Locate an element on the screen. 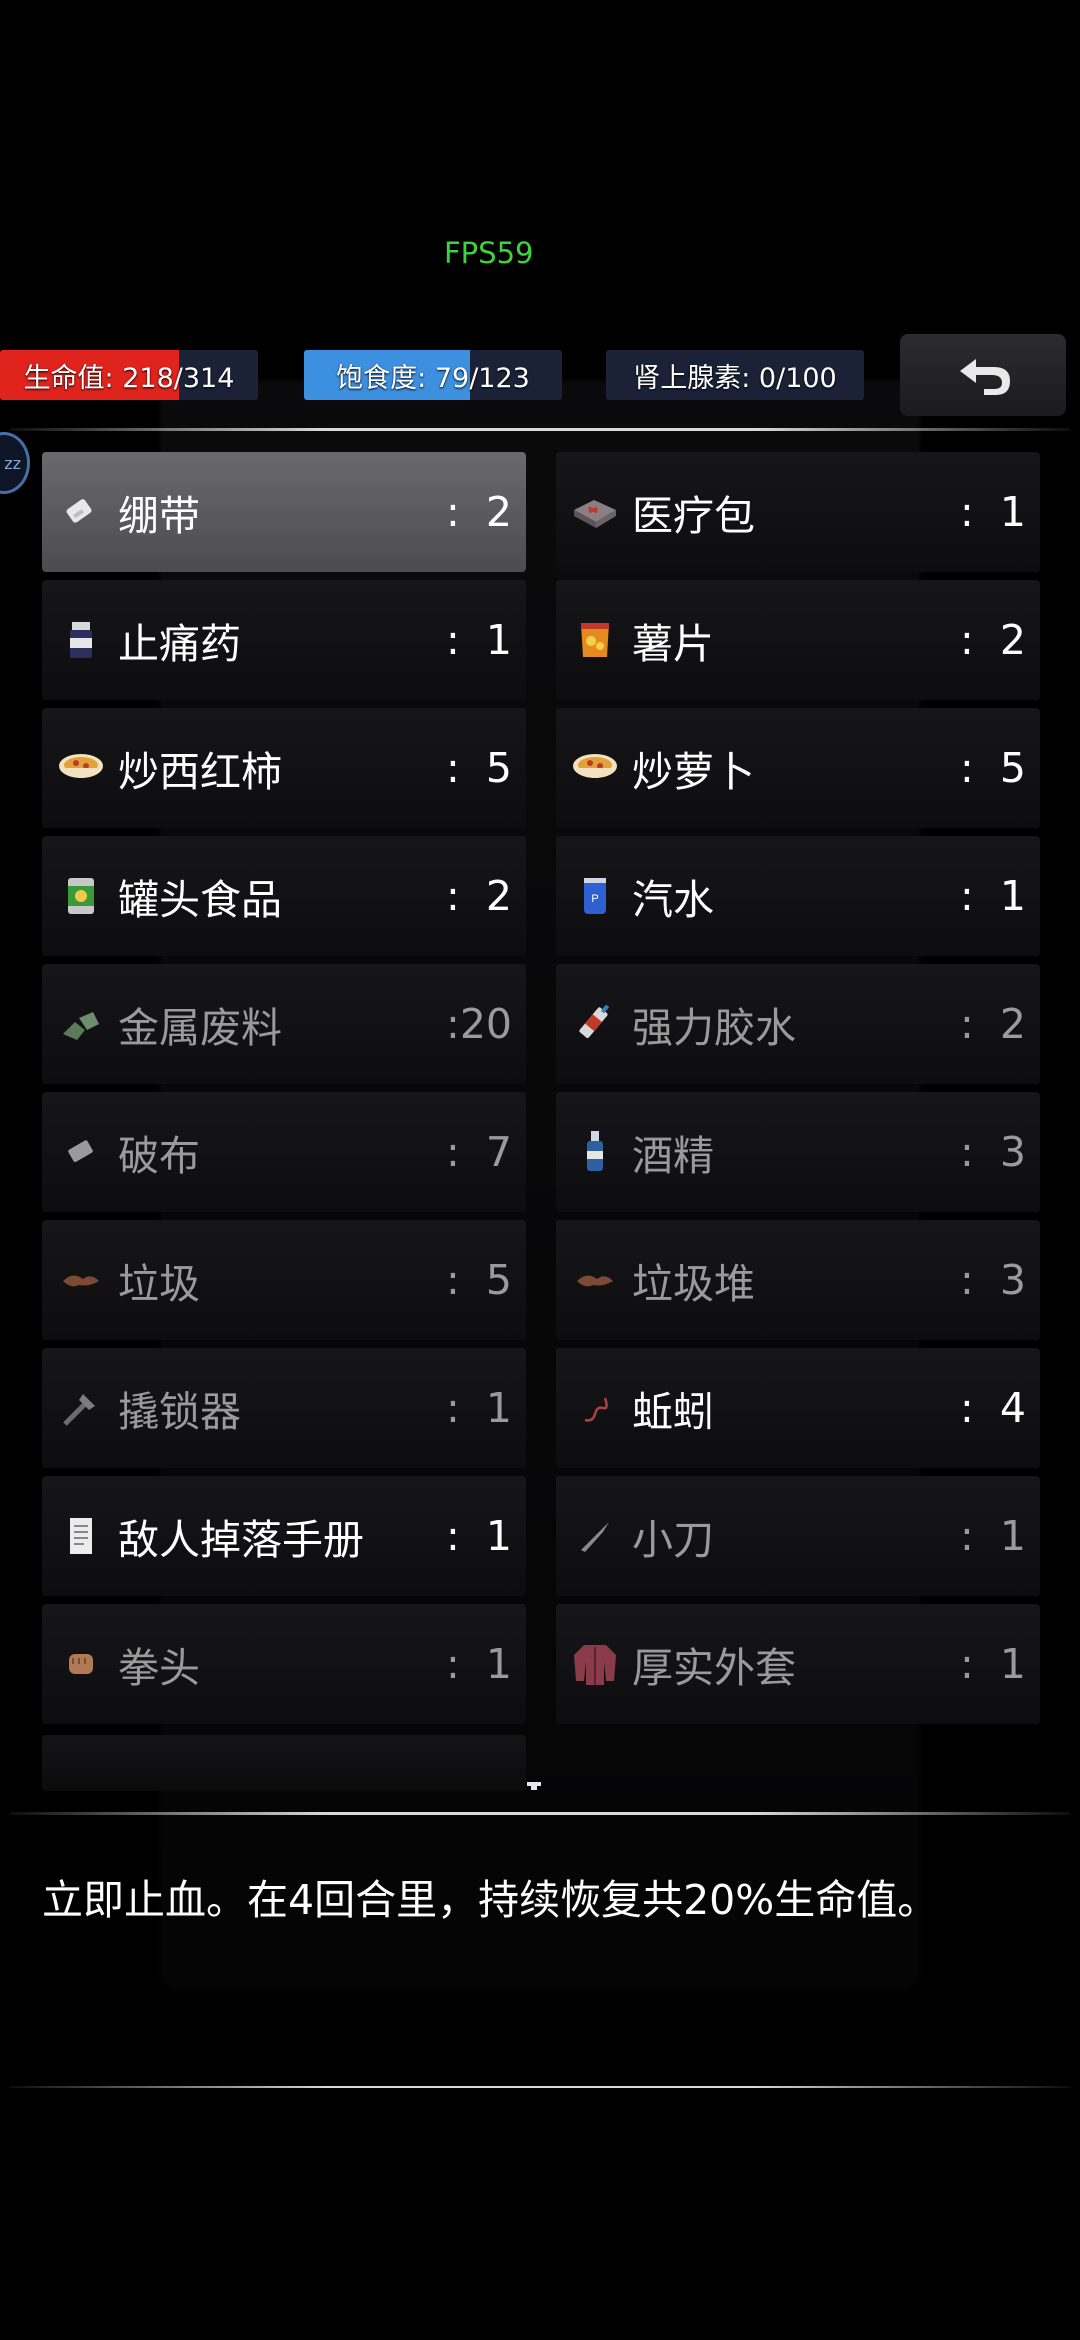 The height and width of the screenshot is (2340, 1080). health-bar: 生命值: 218/314 is located at coordinates (129, 375).